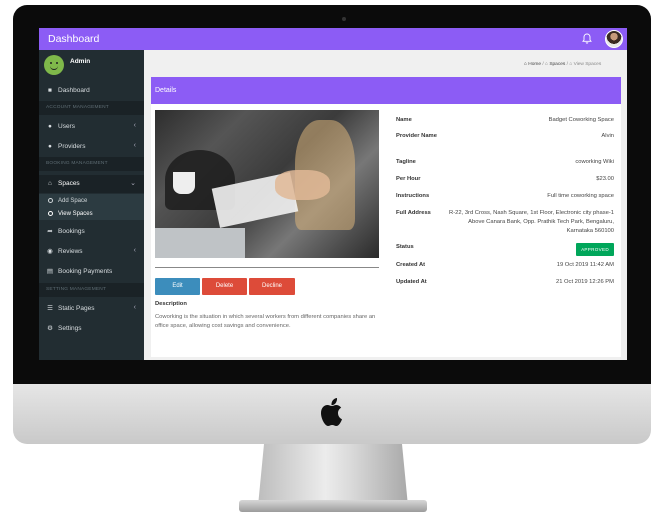  What do you see at coordinates (177, 286) in the screenshot?
I see `edit-button: Edit` at bounding box center [177, 286].